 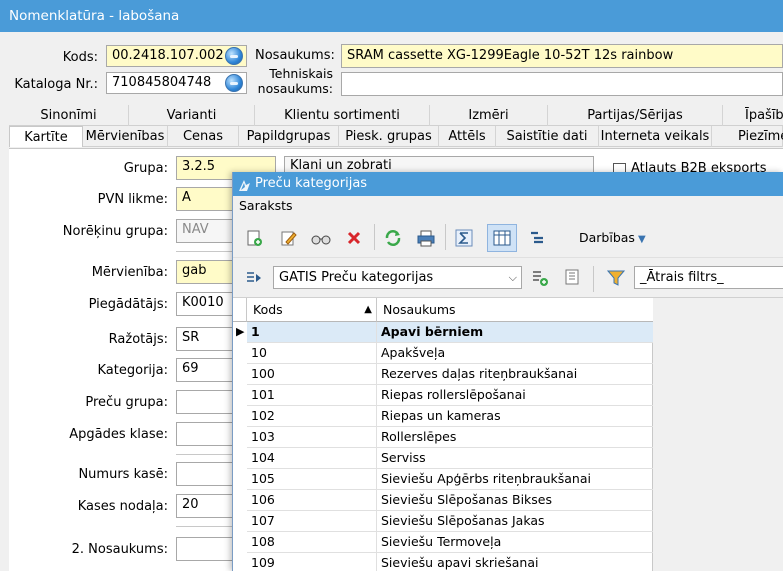 What do you see at coordinates (443, 458) in the screenshot?
I see `table-row: 104 Serviss` at bounding box center [443, 458].